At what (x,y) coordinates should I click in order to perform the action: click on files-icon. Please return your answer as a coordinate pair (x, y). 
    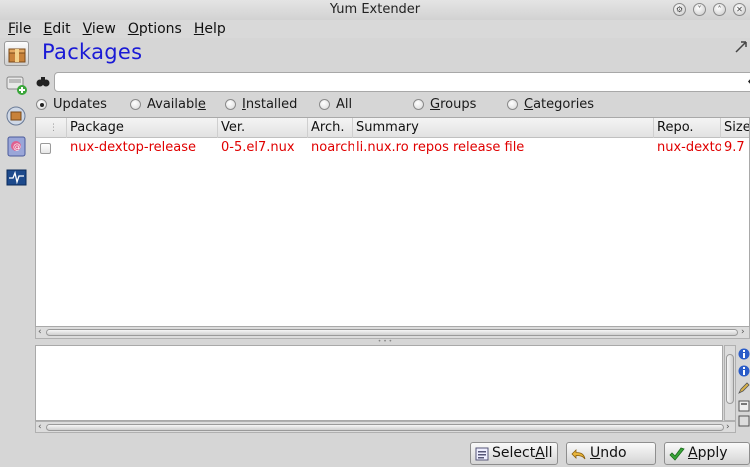
    Looking at the image, I should click on (744, 406).